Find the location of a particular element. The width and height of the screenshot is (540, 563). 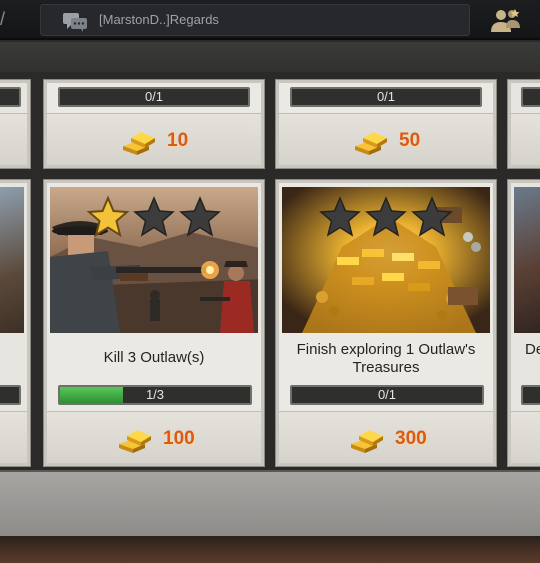

back-arrow-icon: / is located at coordinates (7, 19).